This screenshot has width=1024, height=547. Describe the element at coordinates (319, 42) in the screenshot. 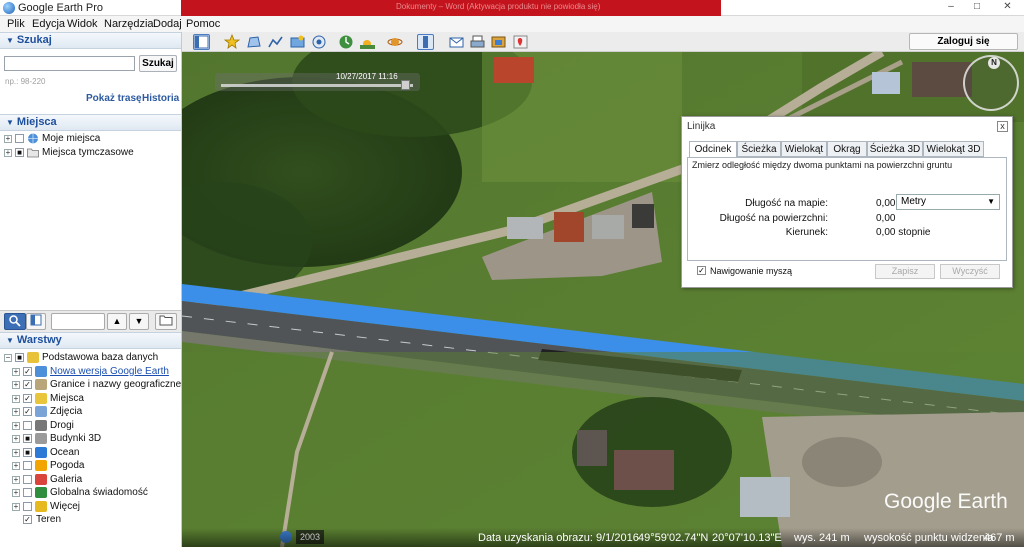

I see `record-tour-icon` at that location.